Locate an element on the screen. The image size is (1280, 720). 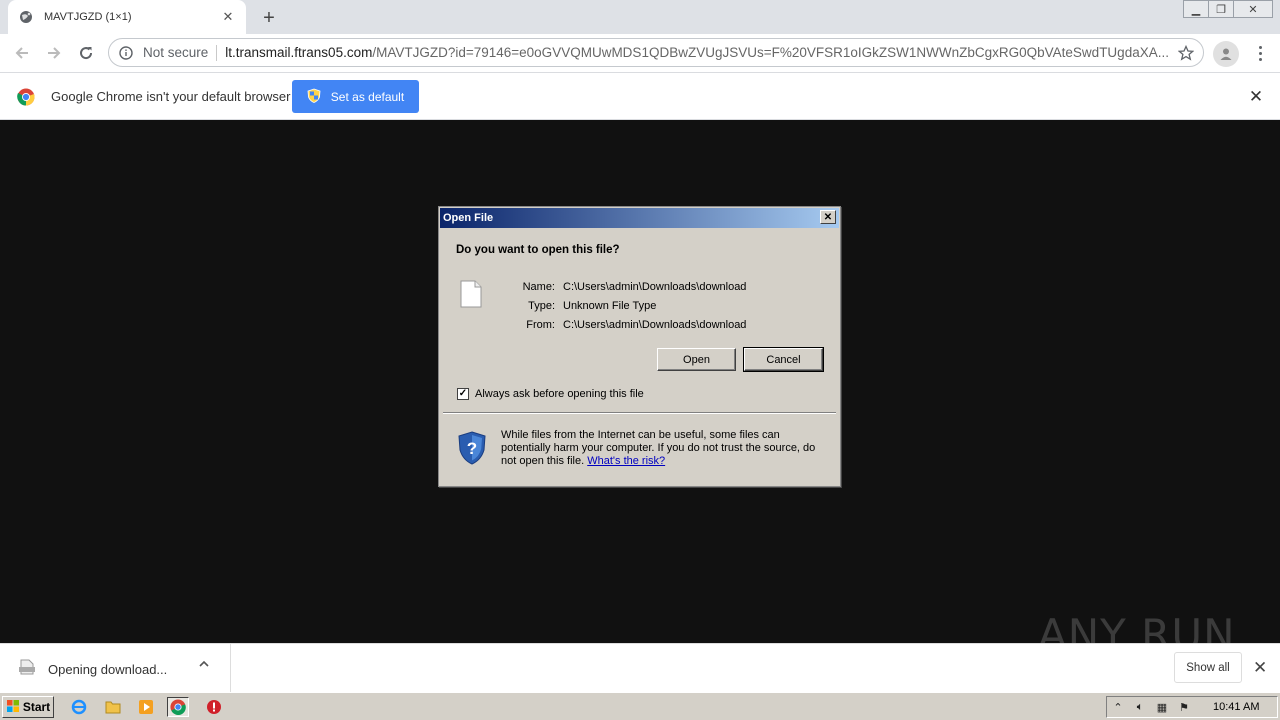
file-icon is located at coordinates (471, 295).